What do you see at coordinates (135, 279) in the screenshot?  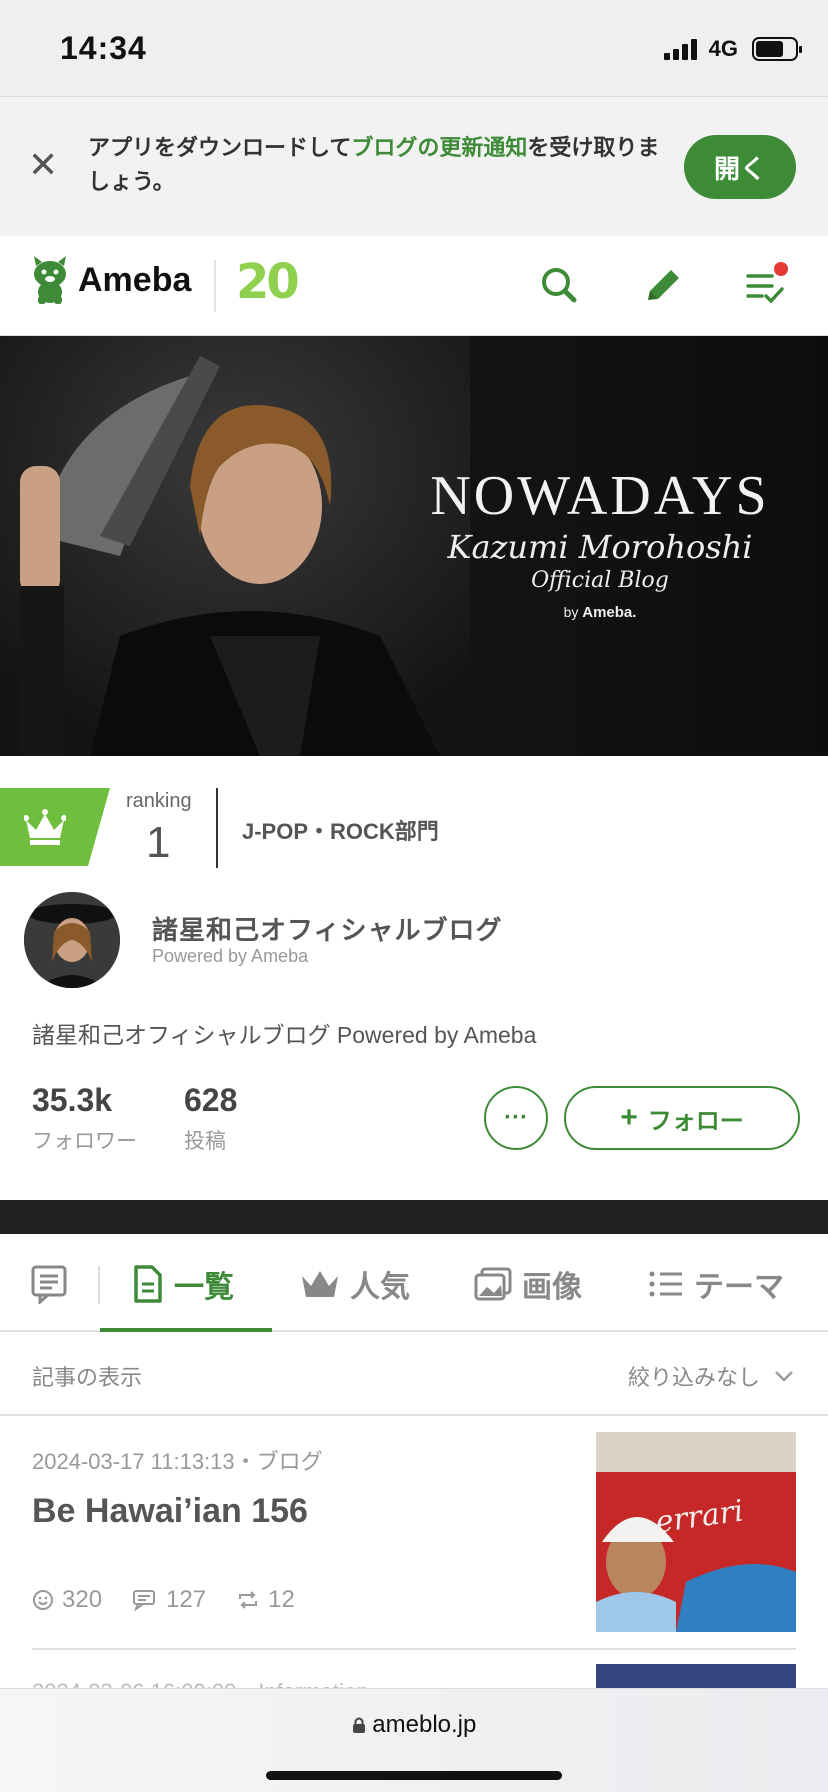 I see `logo-text: Ameba` at bounding box center [135, 279].